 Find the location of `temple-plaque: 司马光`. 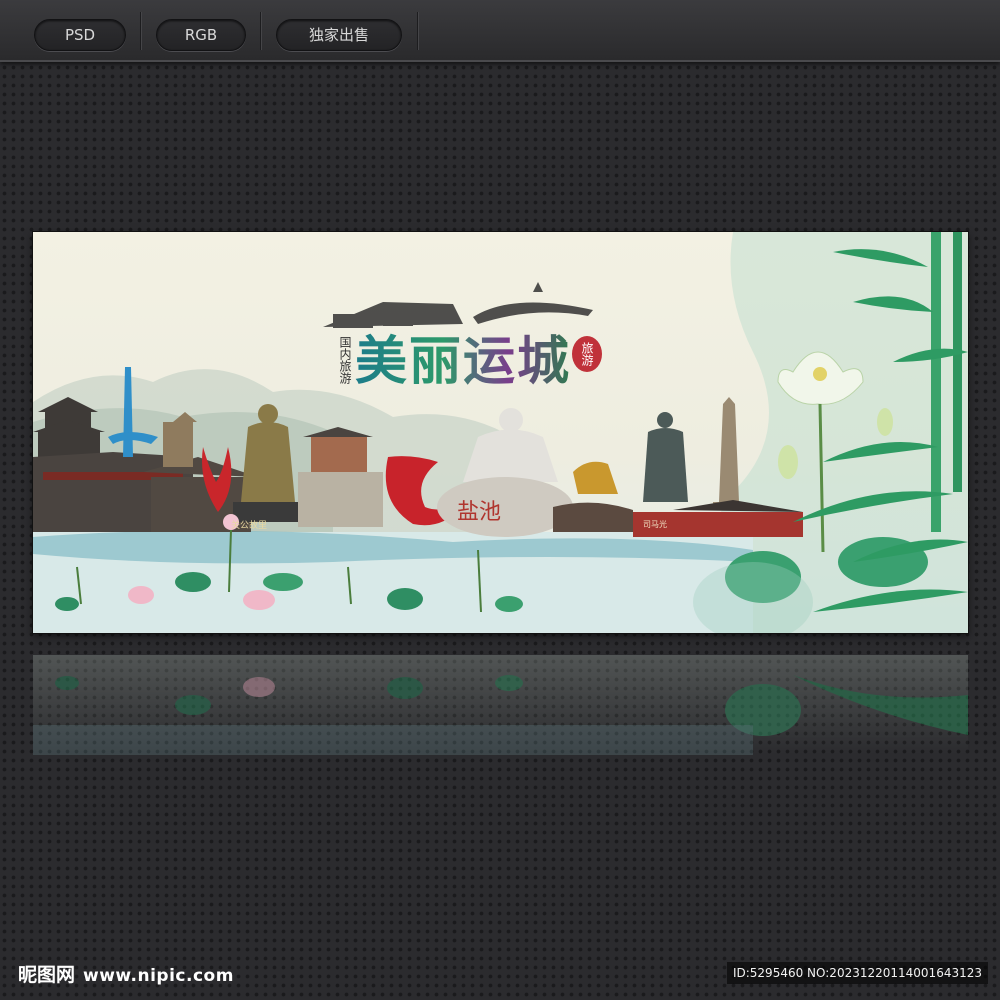

temple-plaque: 司马光 is located at coordinates (655, 524).